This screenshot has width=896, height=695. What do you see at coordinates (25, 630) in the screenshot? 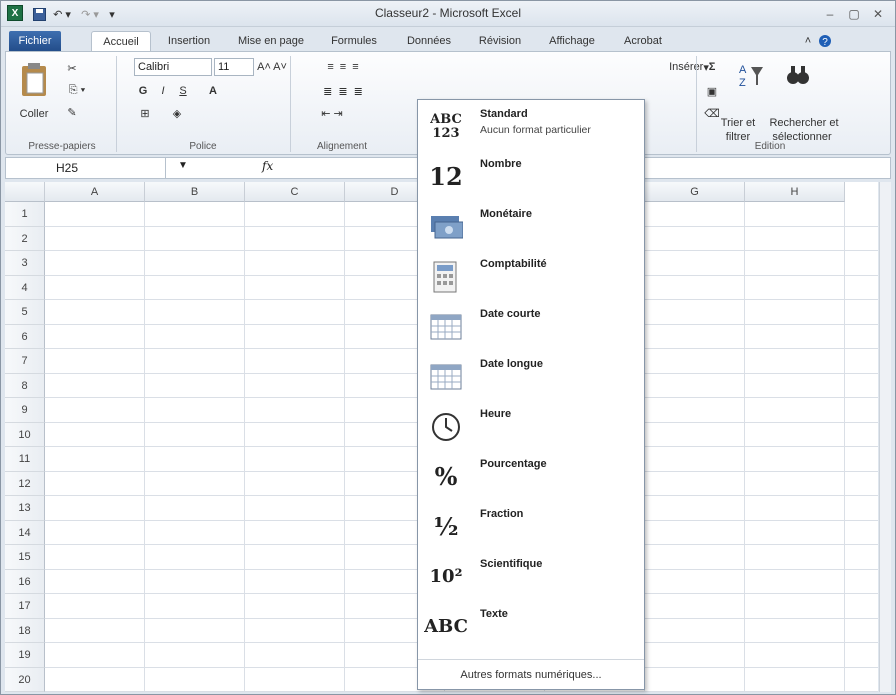
I see `row-header: 18` at bounding box center [25, 630].